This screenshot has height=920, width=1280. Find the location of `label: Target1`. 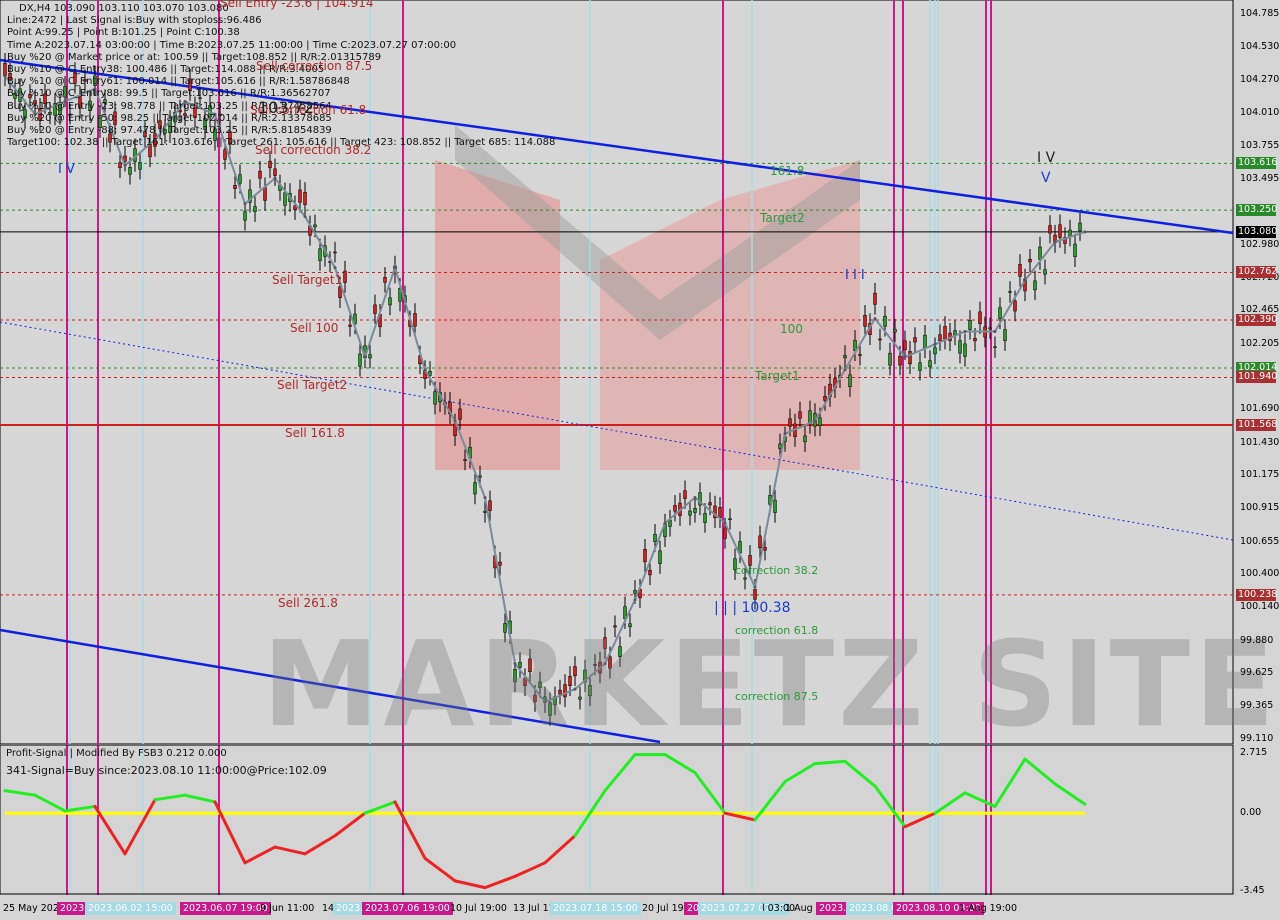

label: Target1 is located at coordinates (777, 376).